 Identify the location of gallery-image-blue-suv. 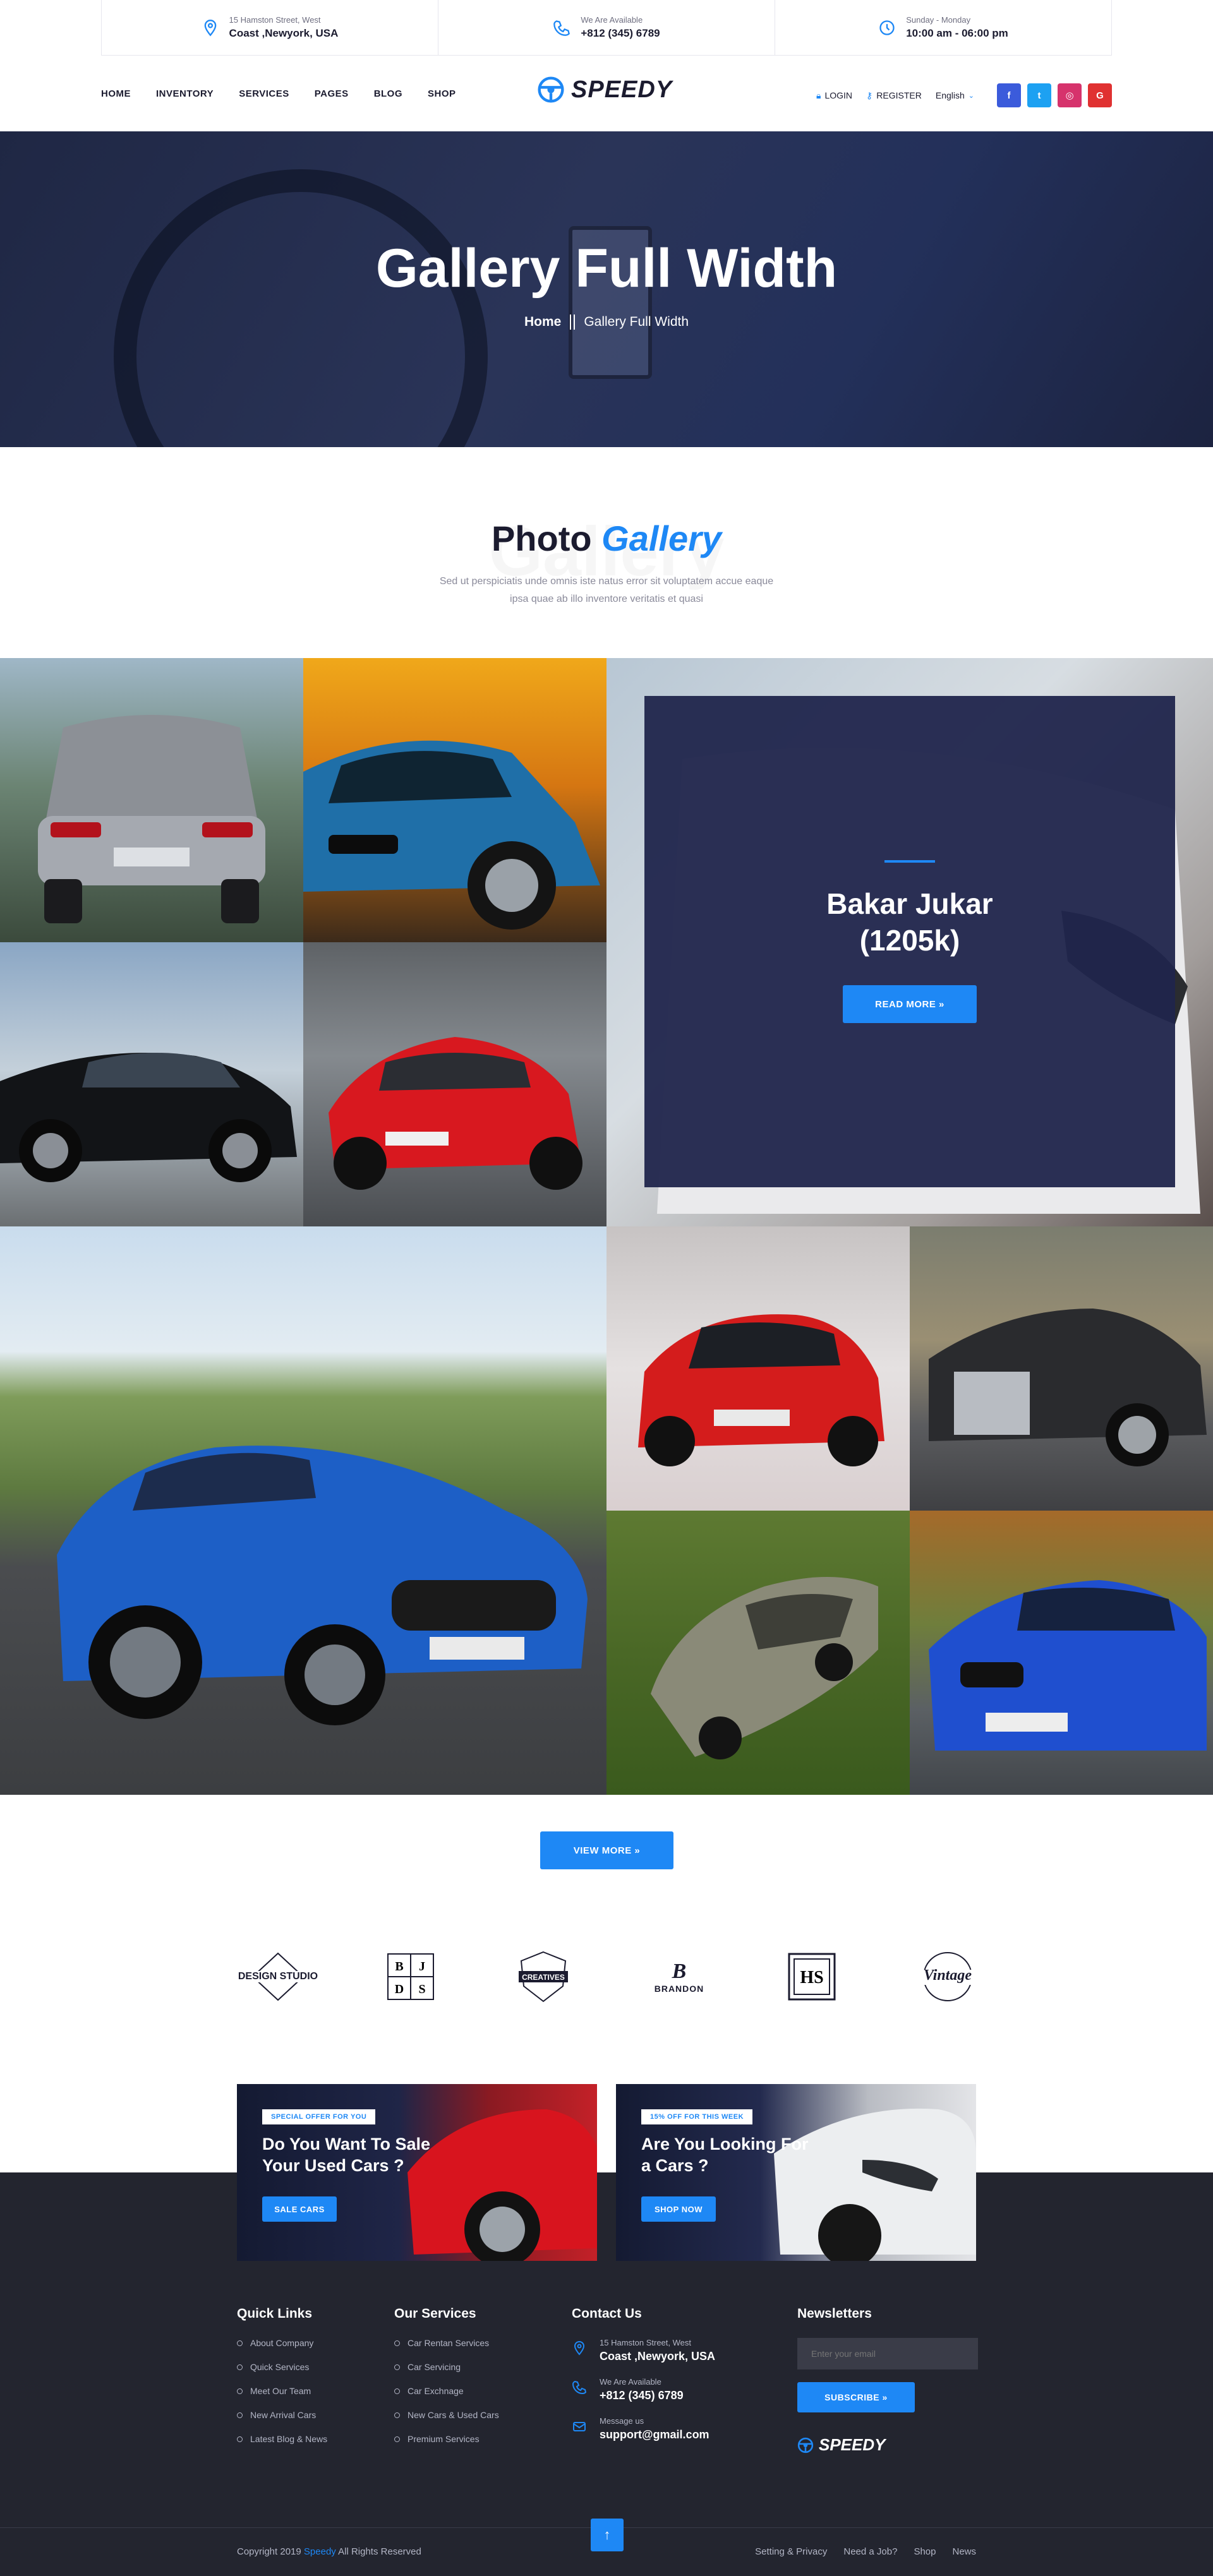
(454, 800).